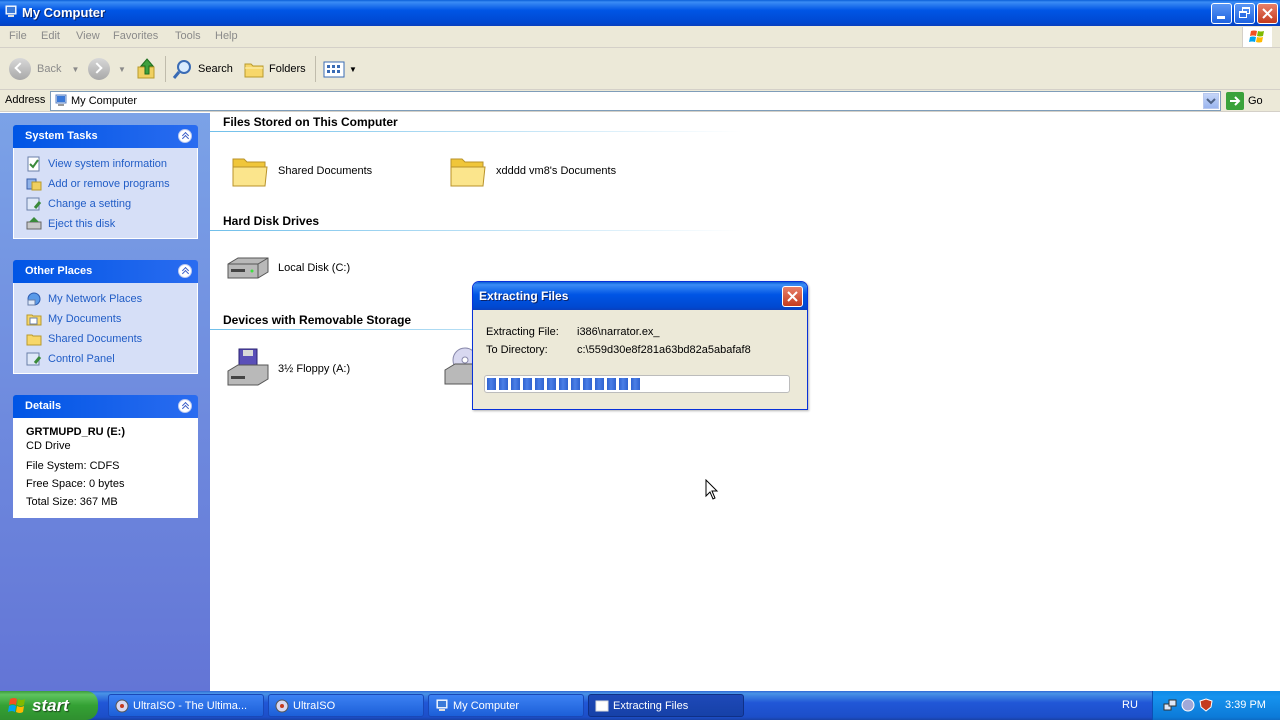 The height and width of the screenshot is (720, 1280). What do you see at coordinates (640, 13) in the screenshot?
I see `window-titlebar: My Computer` at bounding box center [640, 13].